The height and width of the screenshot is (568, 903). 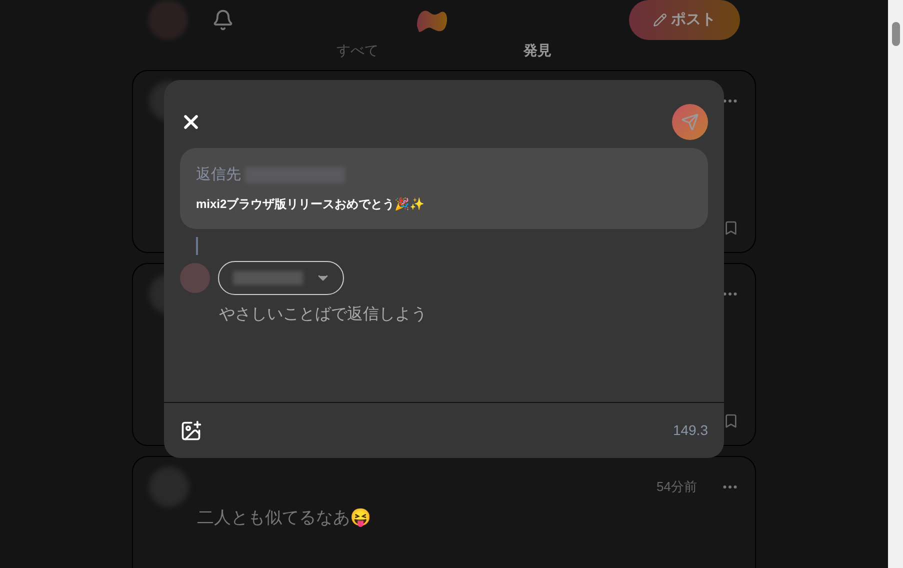 What do you see at coordinates (218, 175) in the screenshot?
I see `reply-to-label: 返信先` at bounding box center [218, 175].